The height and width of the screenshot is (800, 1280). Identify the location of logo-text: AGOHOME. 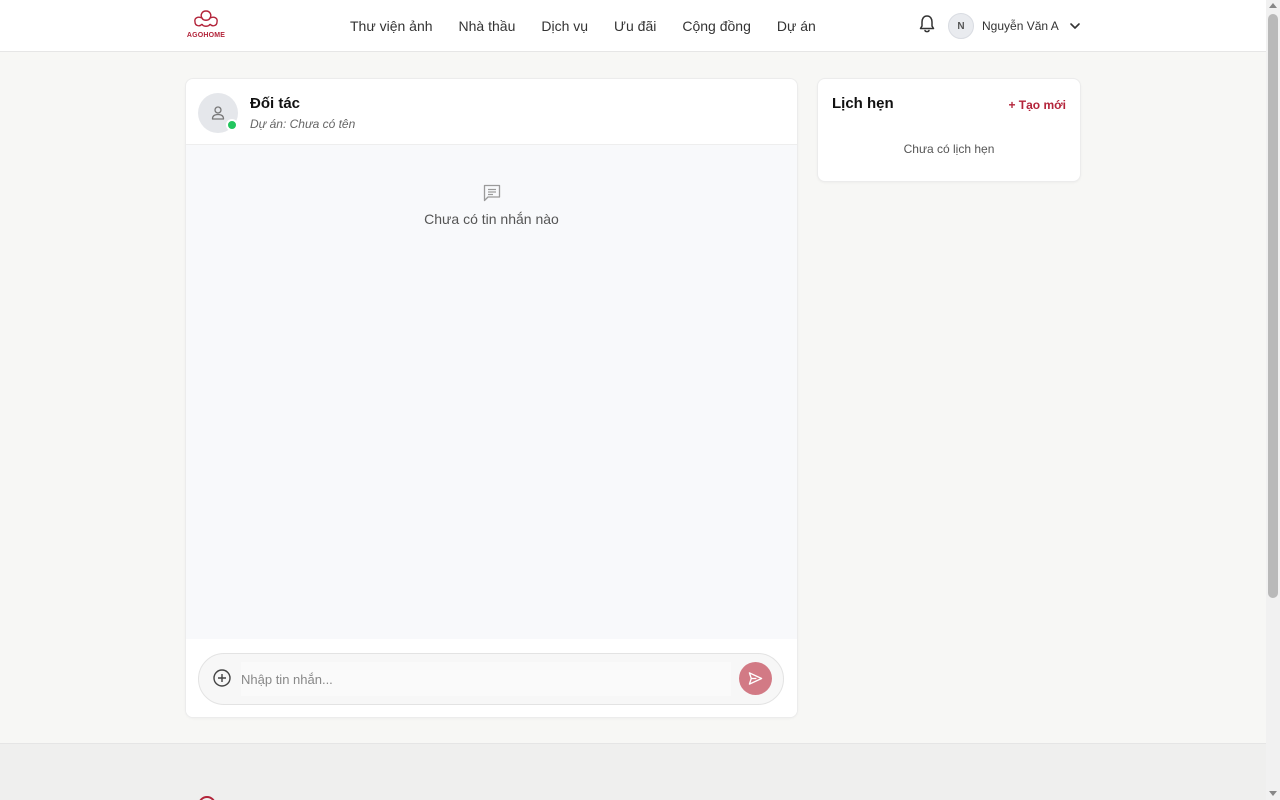
(206, 35).